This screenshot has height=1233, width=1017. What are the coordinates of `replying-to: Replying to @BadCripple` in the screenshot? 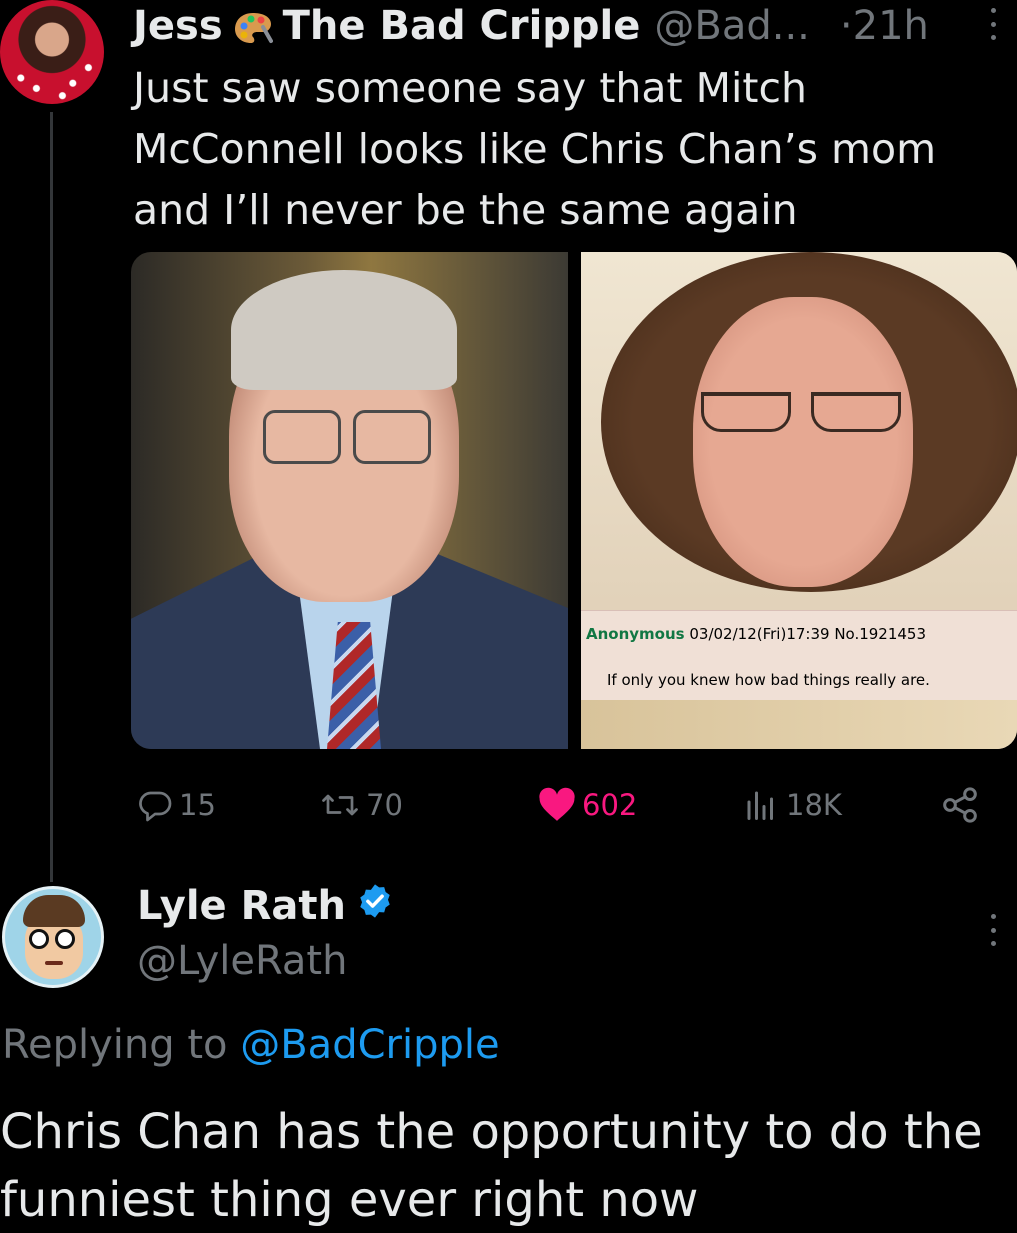 It's located at (251, 1045).